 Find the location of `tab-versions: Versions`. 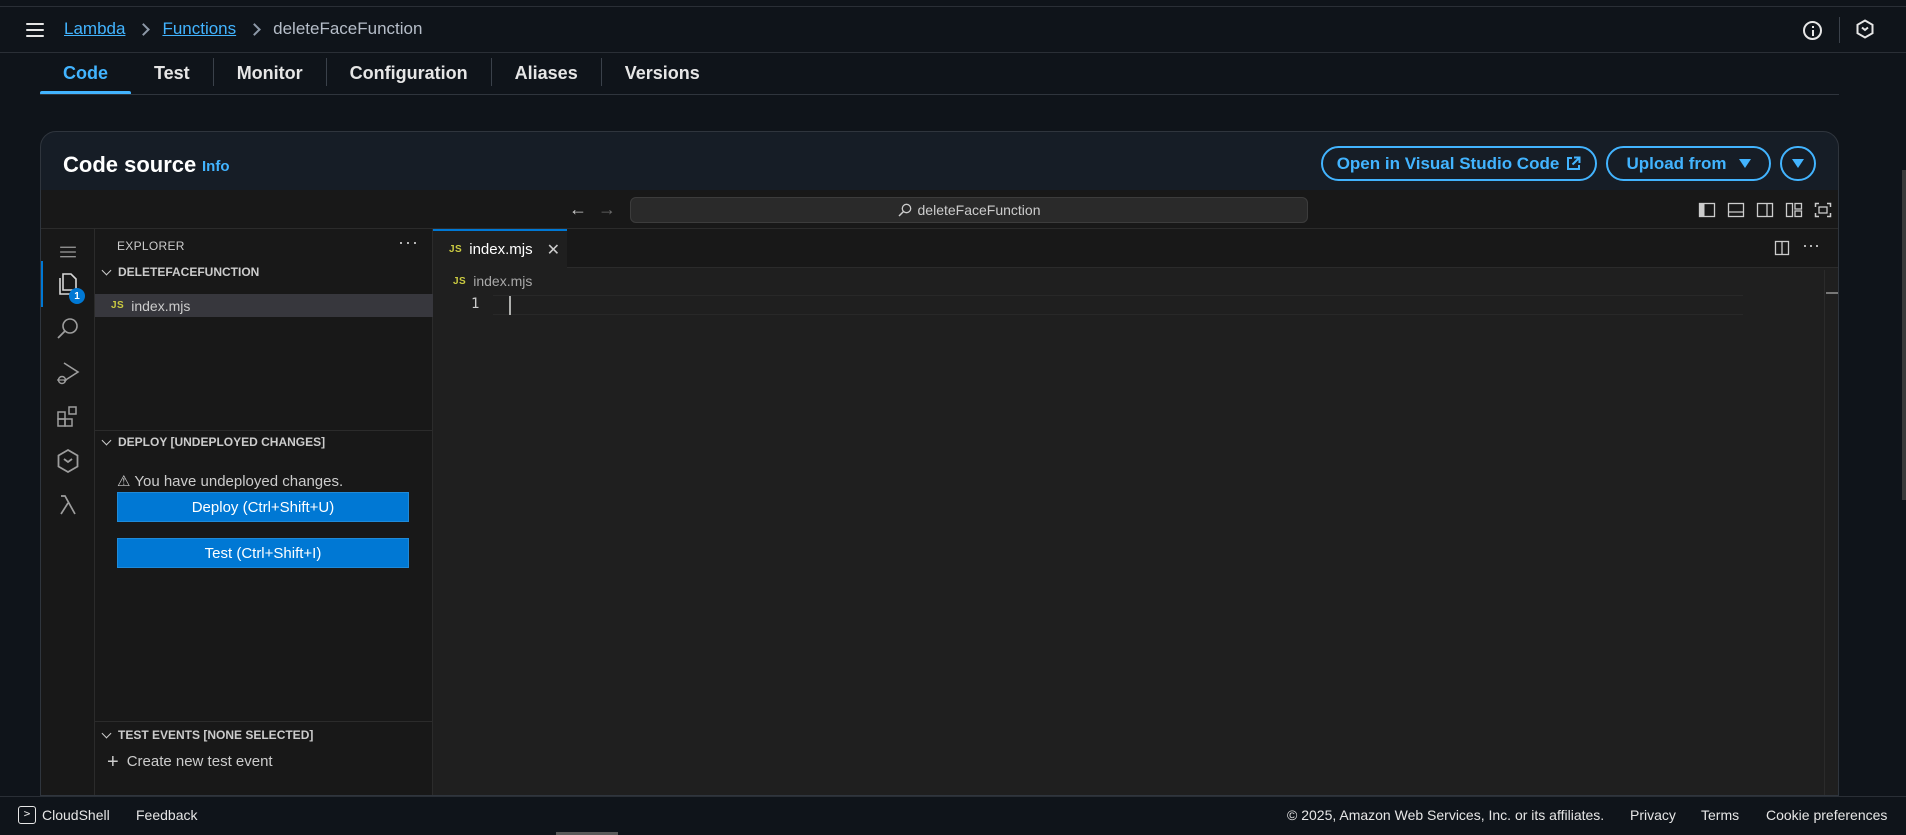

tab-versions: Versions is located at coordinates (662, 73).